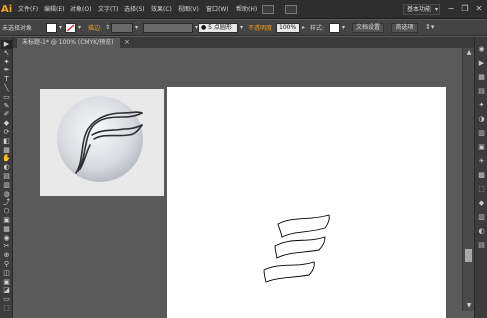  I want to click on menu-file: 文件(F), so click(28, 10).